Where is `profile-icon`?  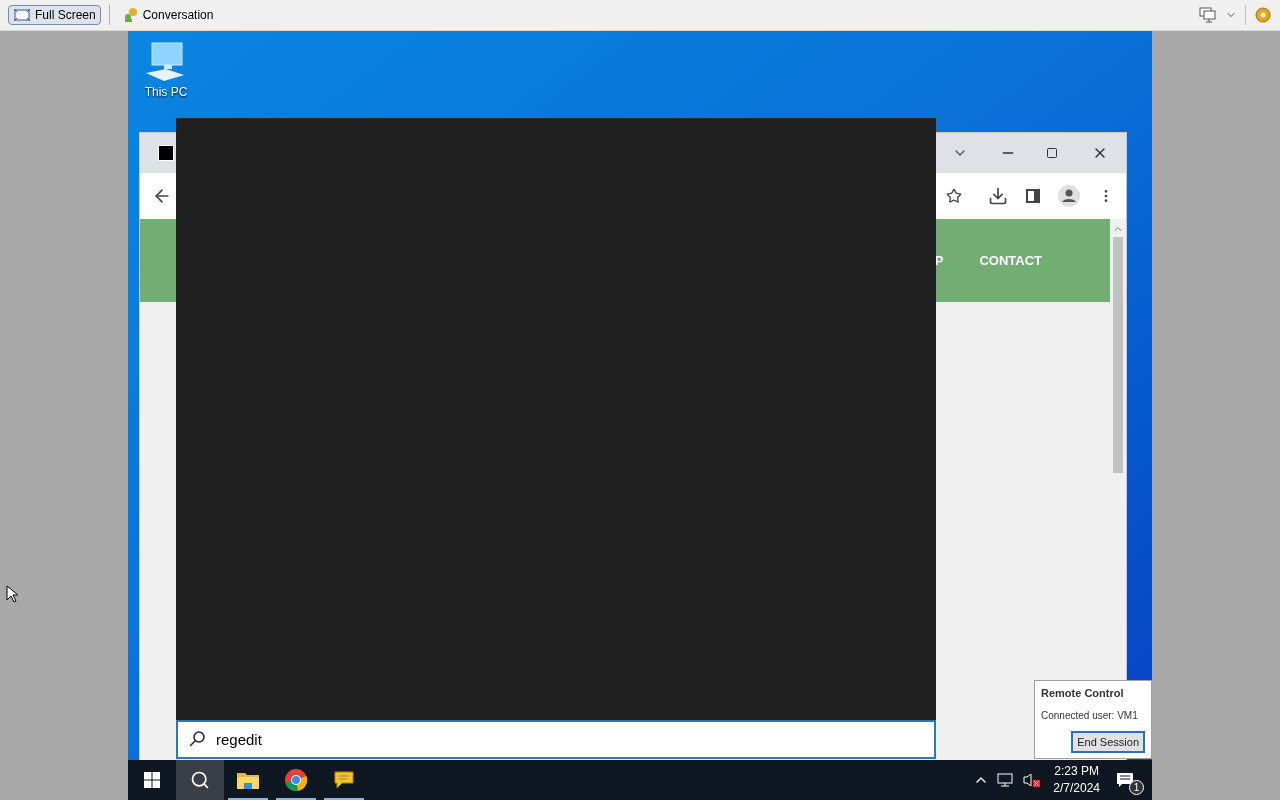
profile-icon is located at coordinates (1069, 196).